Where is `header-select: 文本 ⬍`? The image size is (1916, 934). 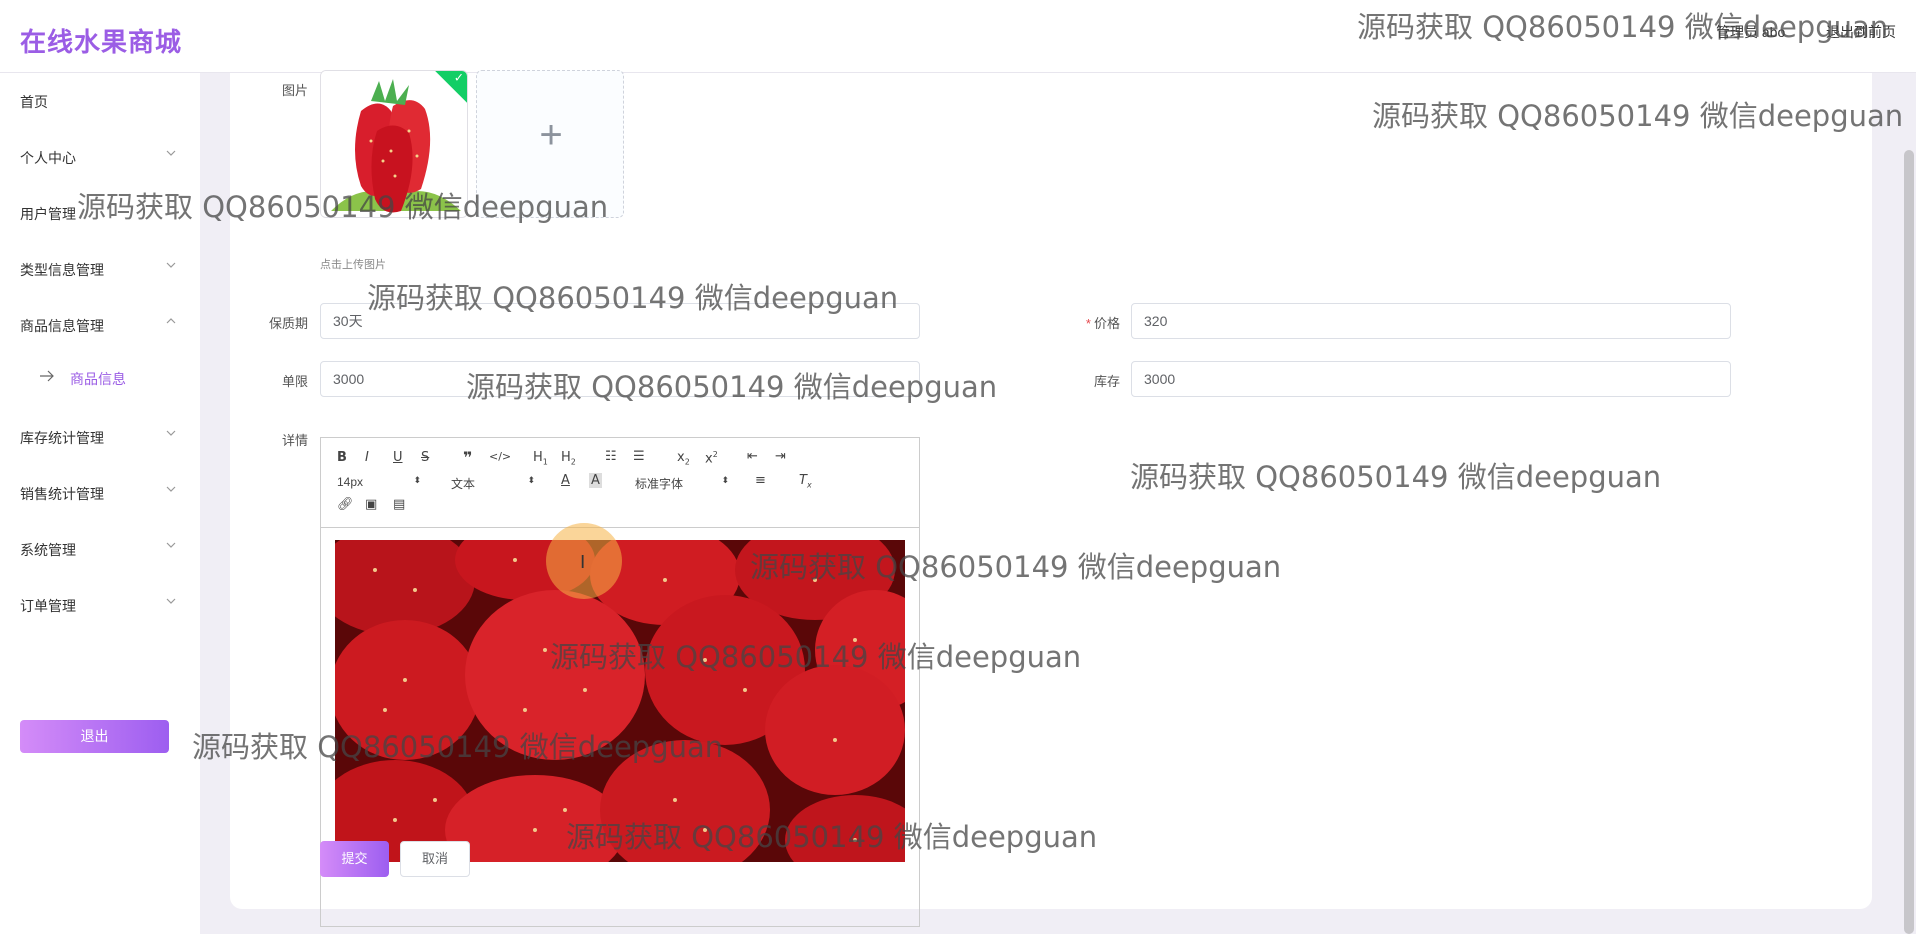 header-select: 文本 ⬍ is located at coordinates (493, 483).